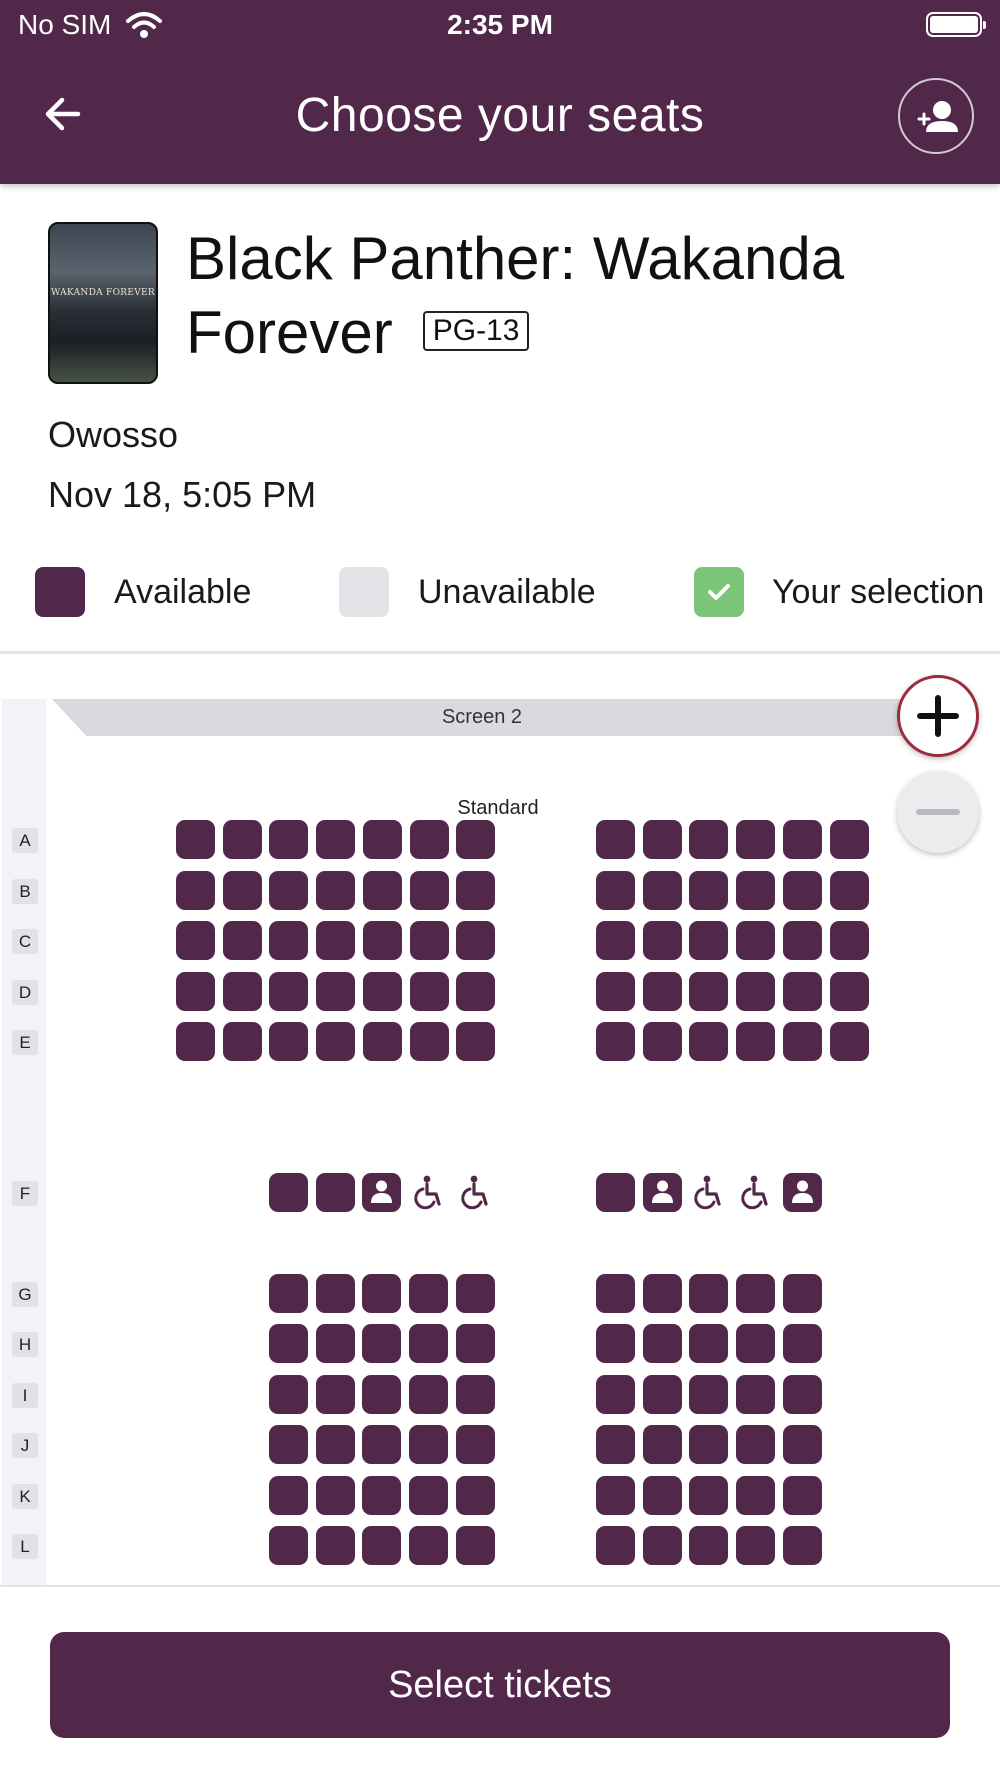 The width and height of the screenshot is (1000, 1778). What do you see at coordinates (500, 1685) in the screenshot?
I see `select-tickets-button: Select tickets` at bounding box center [500, 1685].